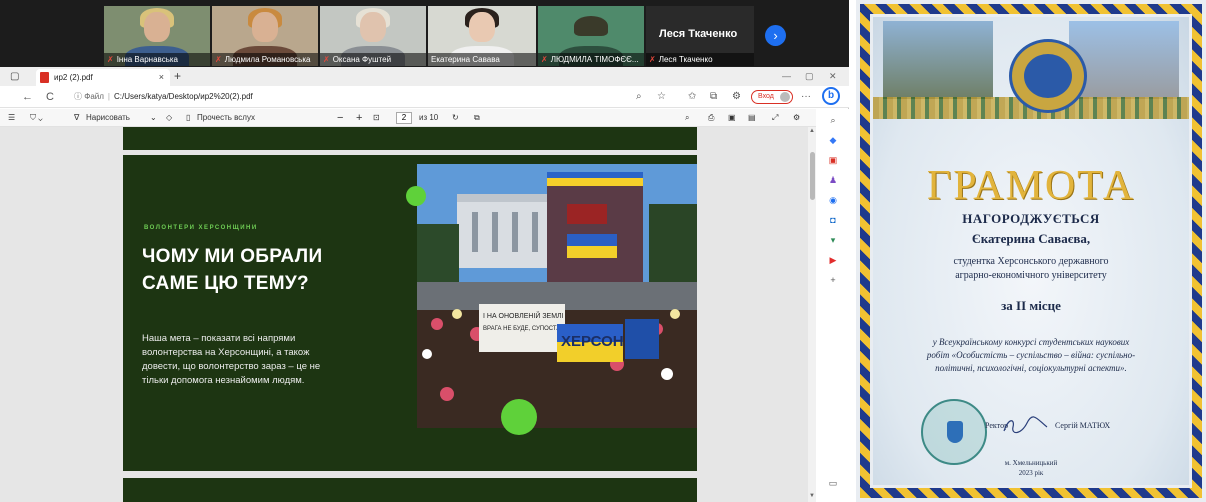 The height and width of the screenshot is (502, 1206). I want to click on save-icon: ▣, so click(732, 118).